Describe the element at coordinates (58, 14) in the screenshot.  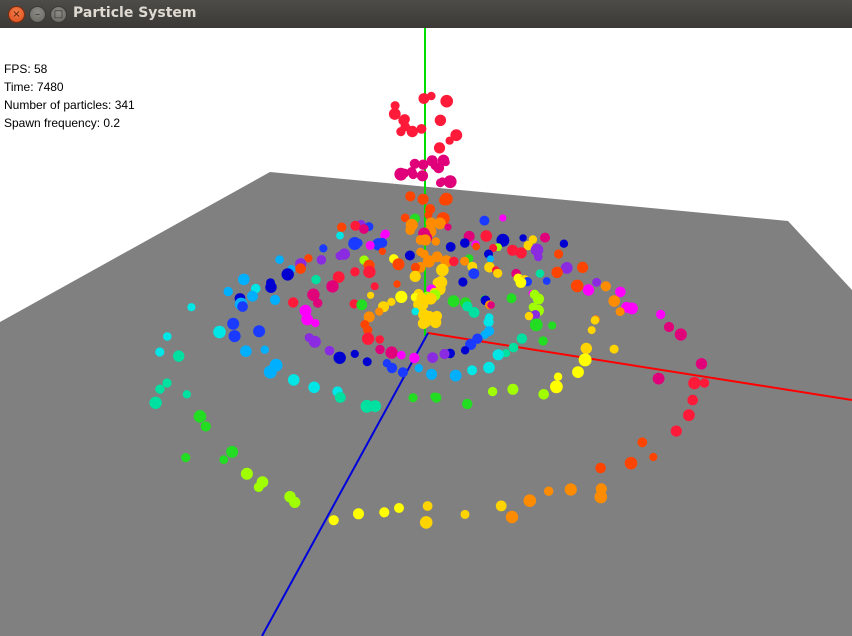
I see `maximize-button: □` at that location.